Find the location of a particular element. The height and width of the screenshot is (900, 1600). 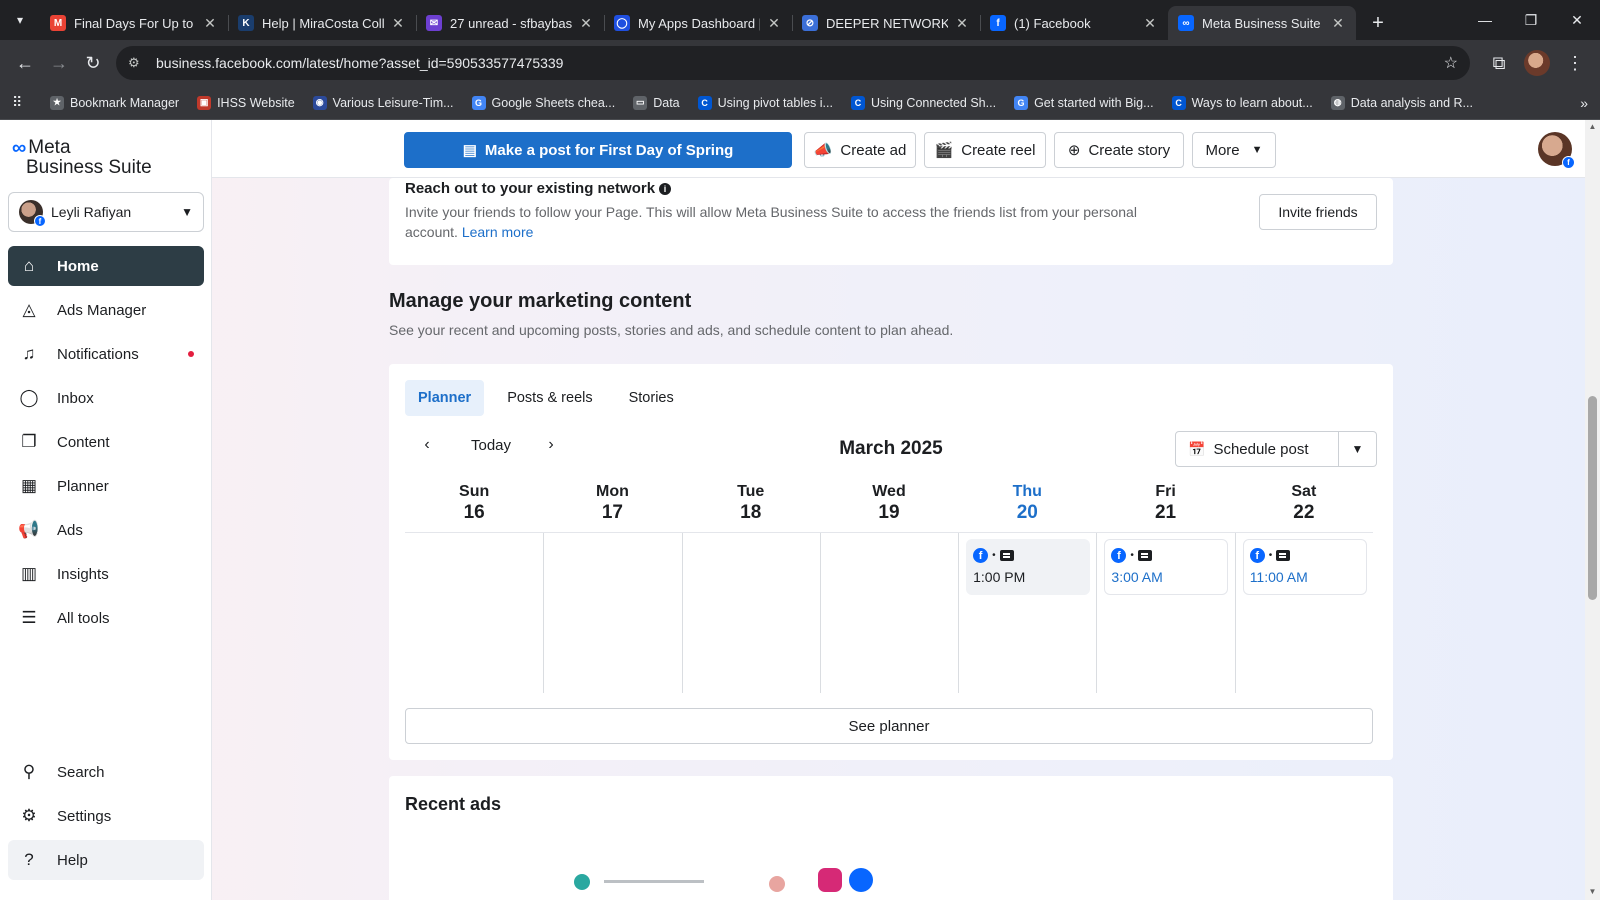

sidebar-item-label: Help is located at coordinates (72, 860).